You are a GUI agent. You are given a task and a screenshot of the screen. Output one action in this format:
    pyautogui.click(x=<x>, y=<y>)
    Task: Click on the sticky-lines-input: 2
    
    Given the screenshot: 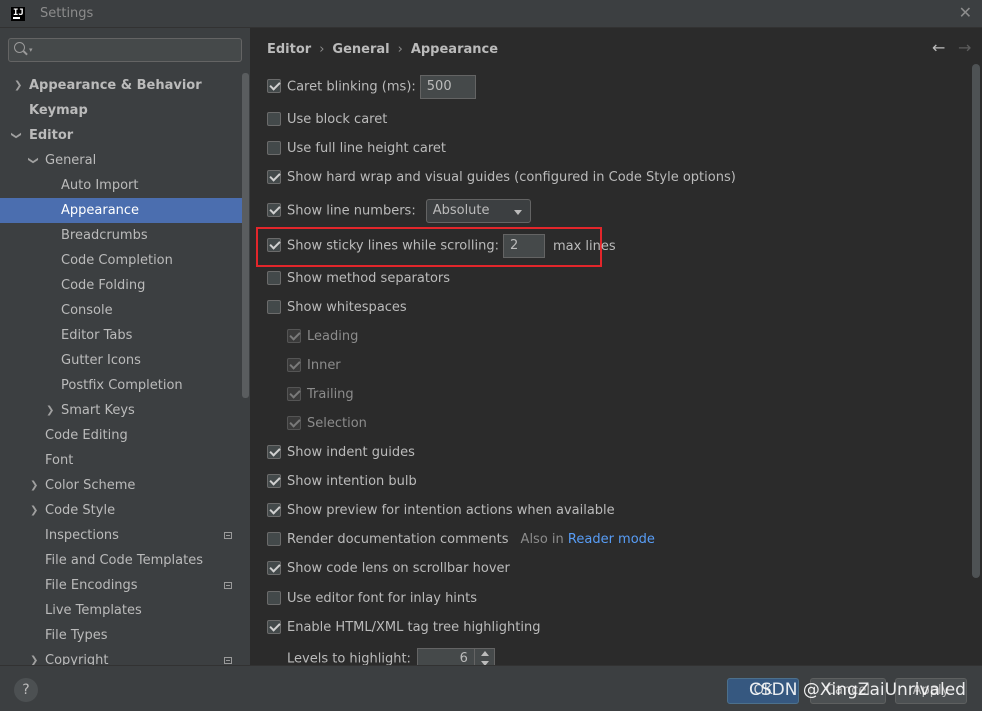 What is the action you would take?
    pyautogui.click(x=523, y=246)
    